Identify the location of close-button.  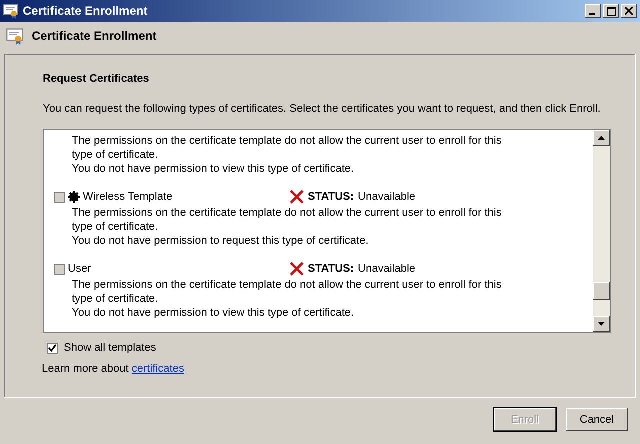
(629, 11).